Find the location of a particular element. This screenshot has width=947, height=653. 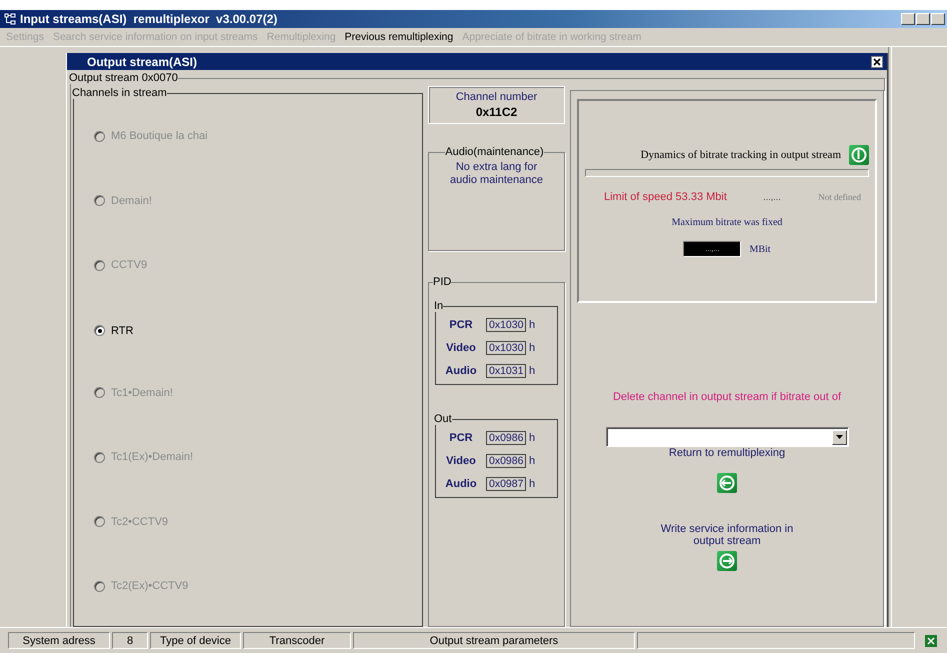

fixed-bitrate-label: Maximum bitrate was fixed is located at coordinates (727, 222).